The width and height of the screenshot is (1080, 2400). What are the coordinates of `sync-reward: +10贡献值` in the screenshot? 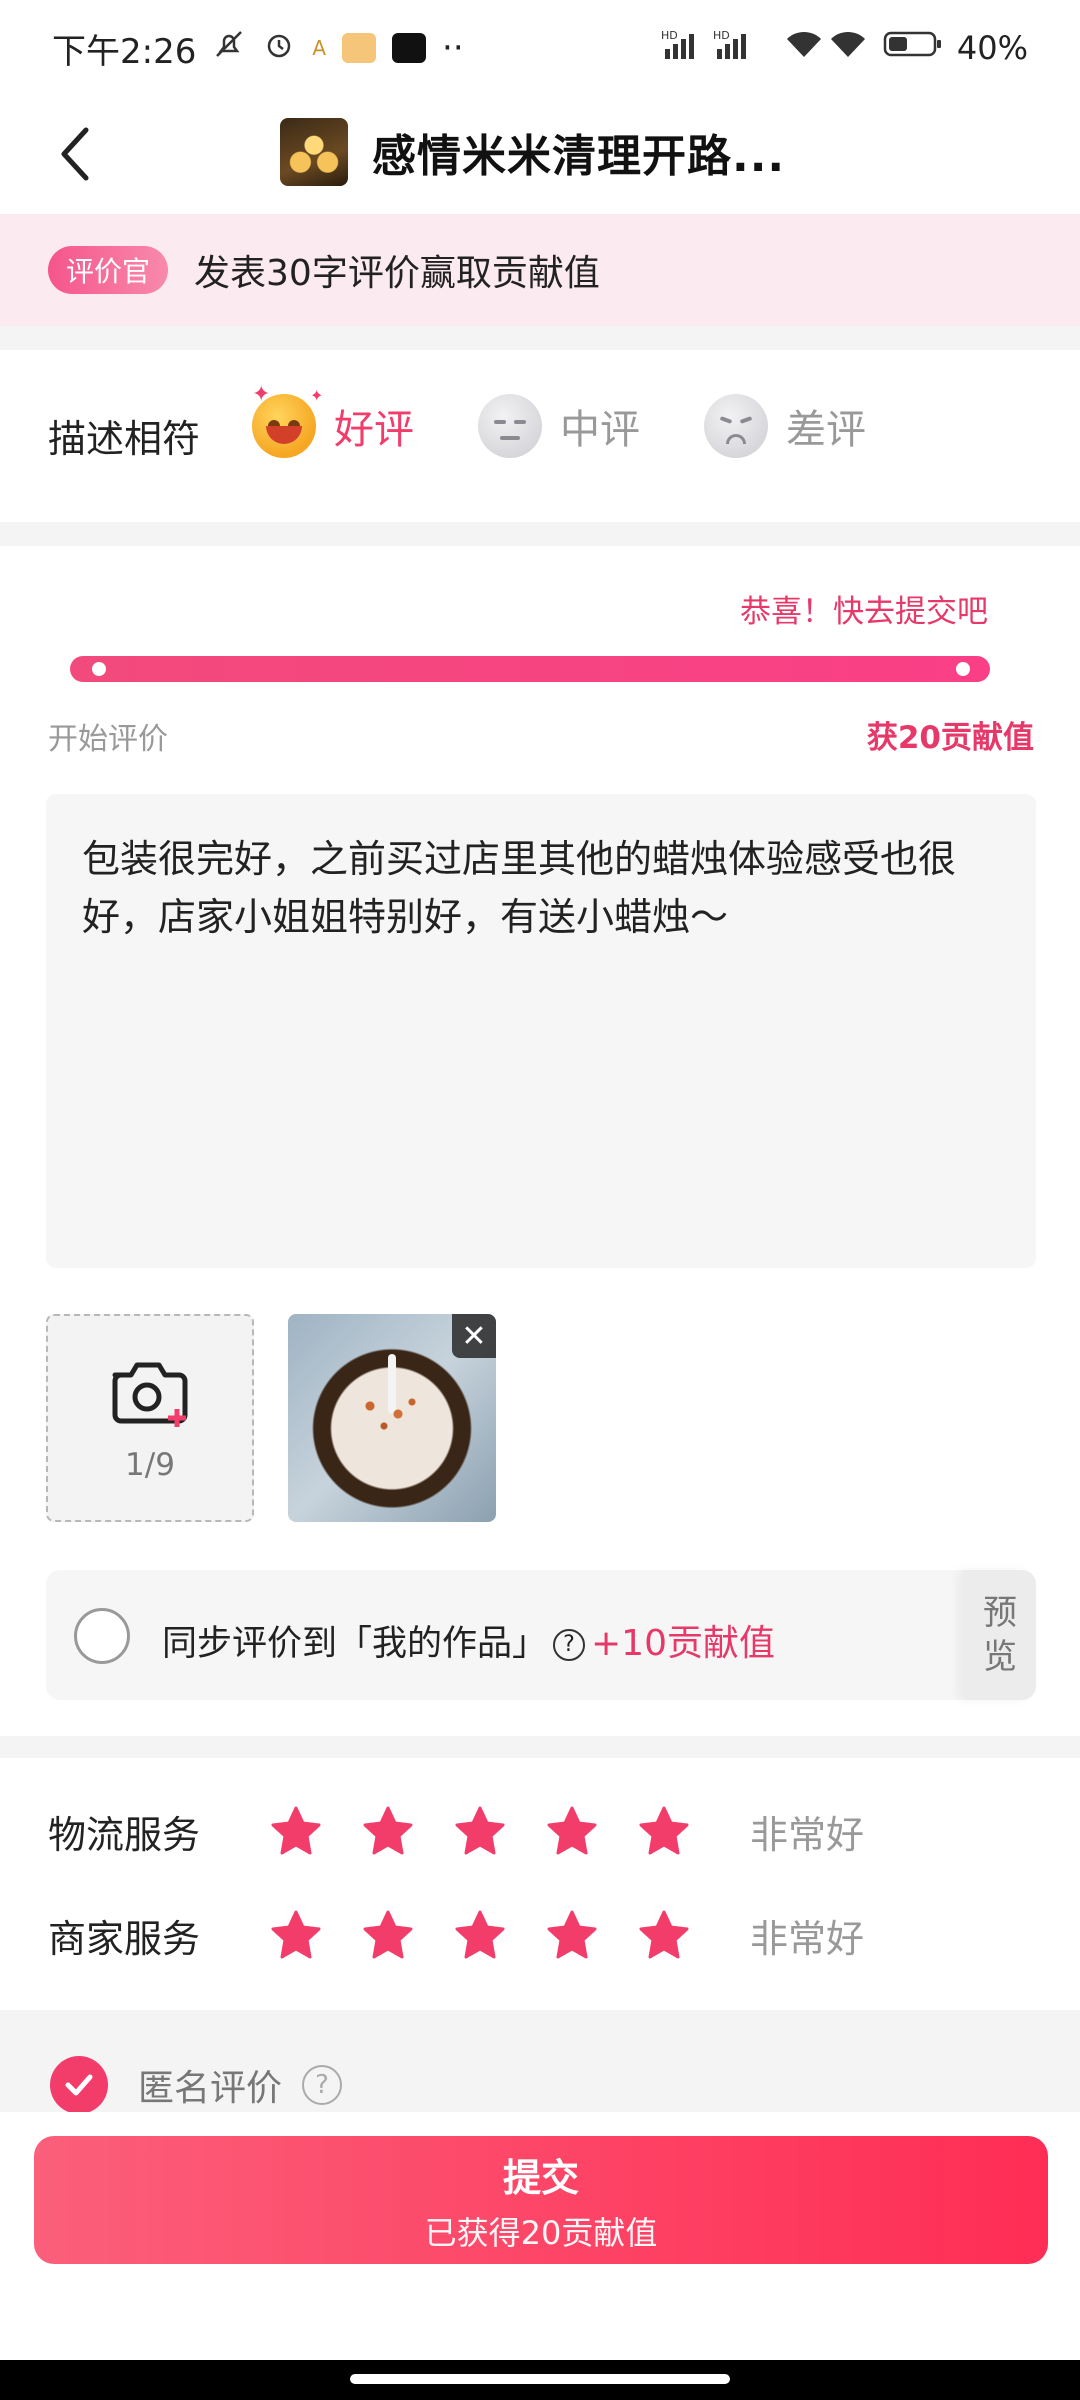 It's located at (683, 1643).